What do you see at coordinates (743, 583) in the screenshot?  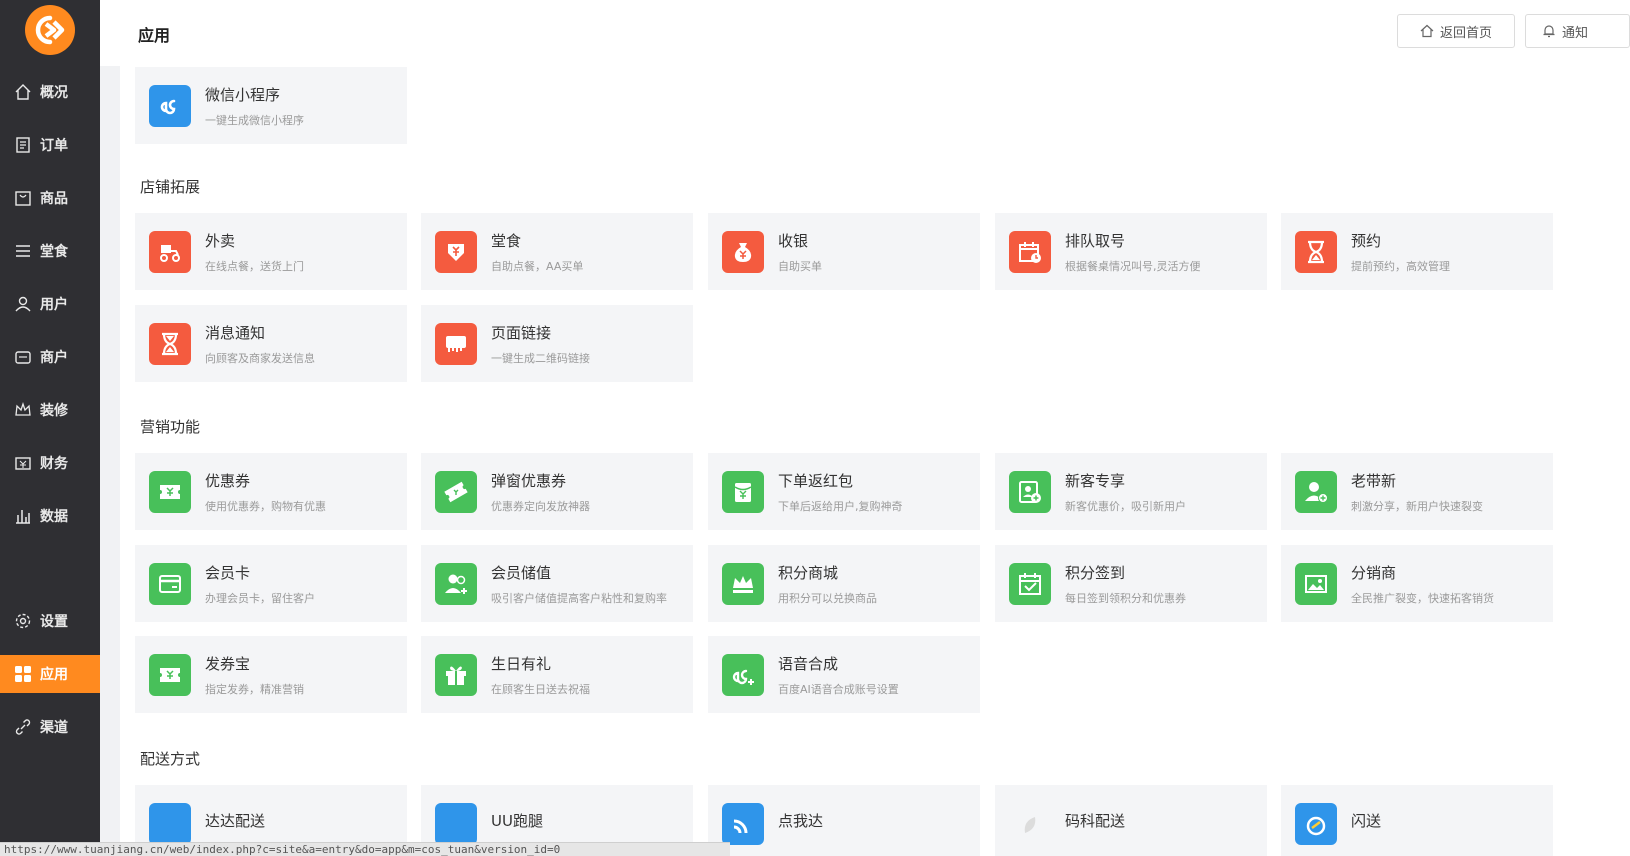 I see `crown-icon` at bounding box center [743, 583].